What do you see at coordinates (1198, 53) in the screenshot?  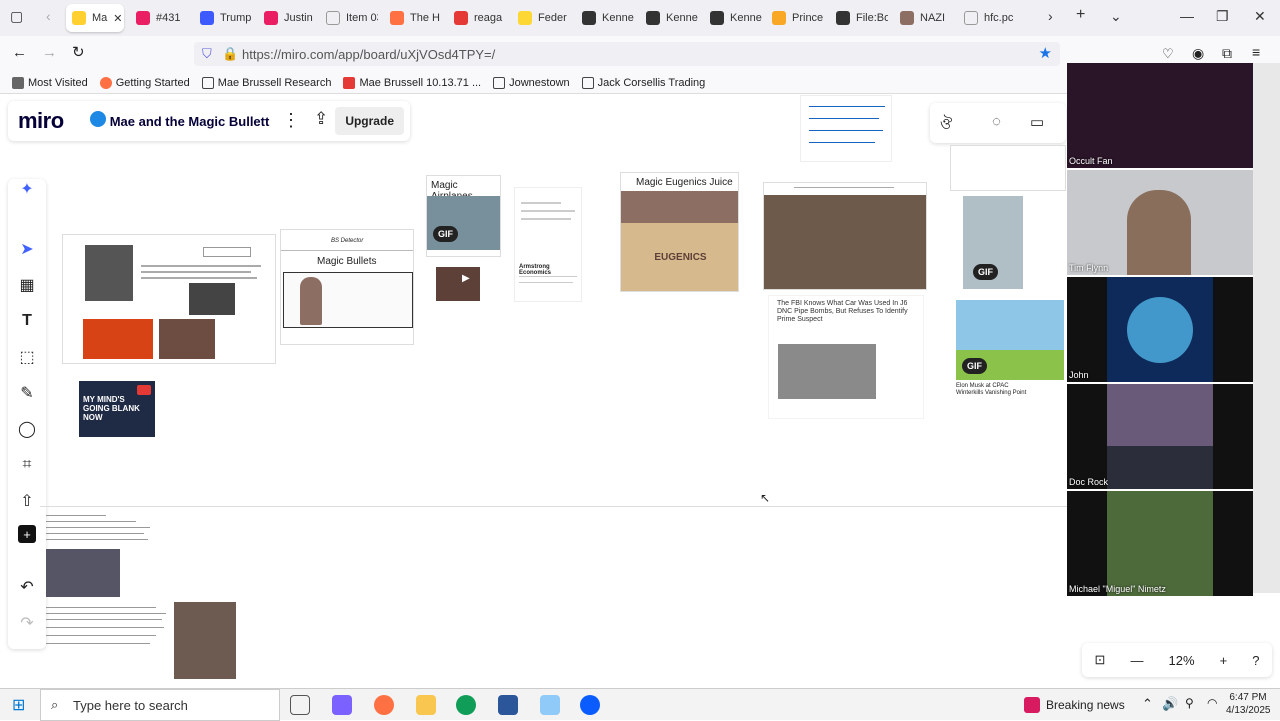 I see `account-icon: ◉` at bounding box center [1198, 53].